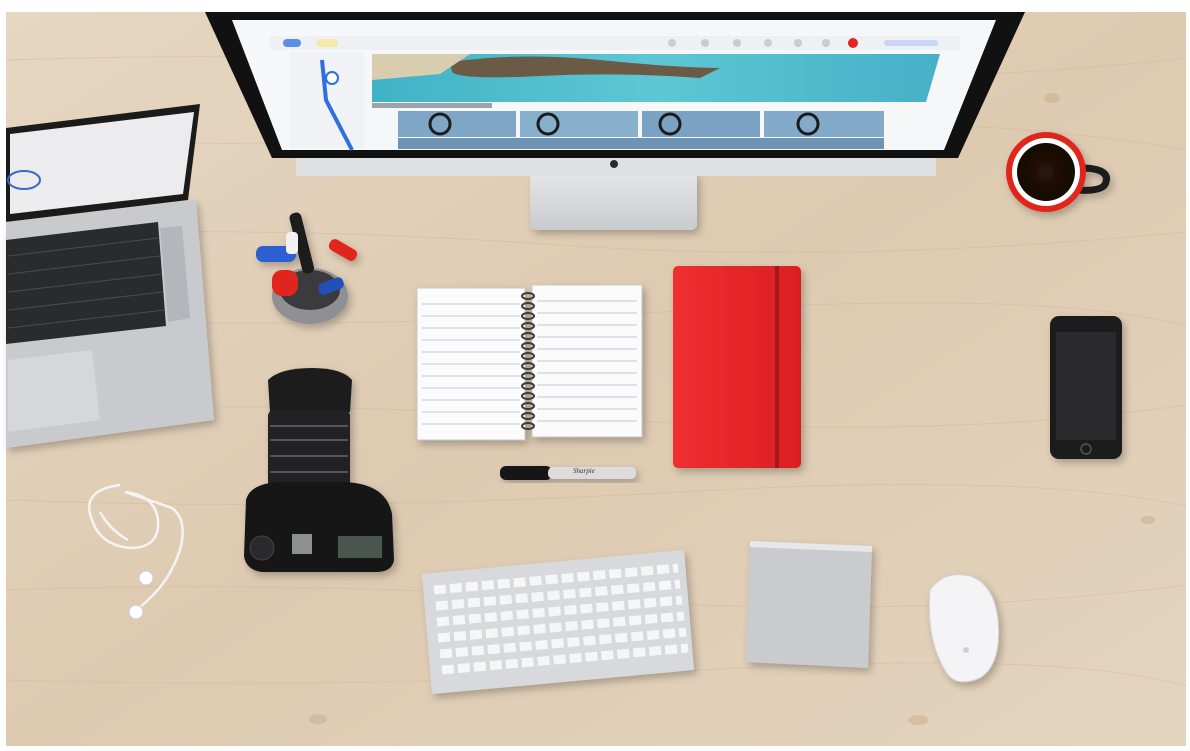 The width and height of the screenshot is (1190, 751). I want to click on toolbar-search-field, so click(911, 43).